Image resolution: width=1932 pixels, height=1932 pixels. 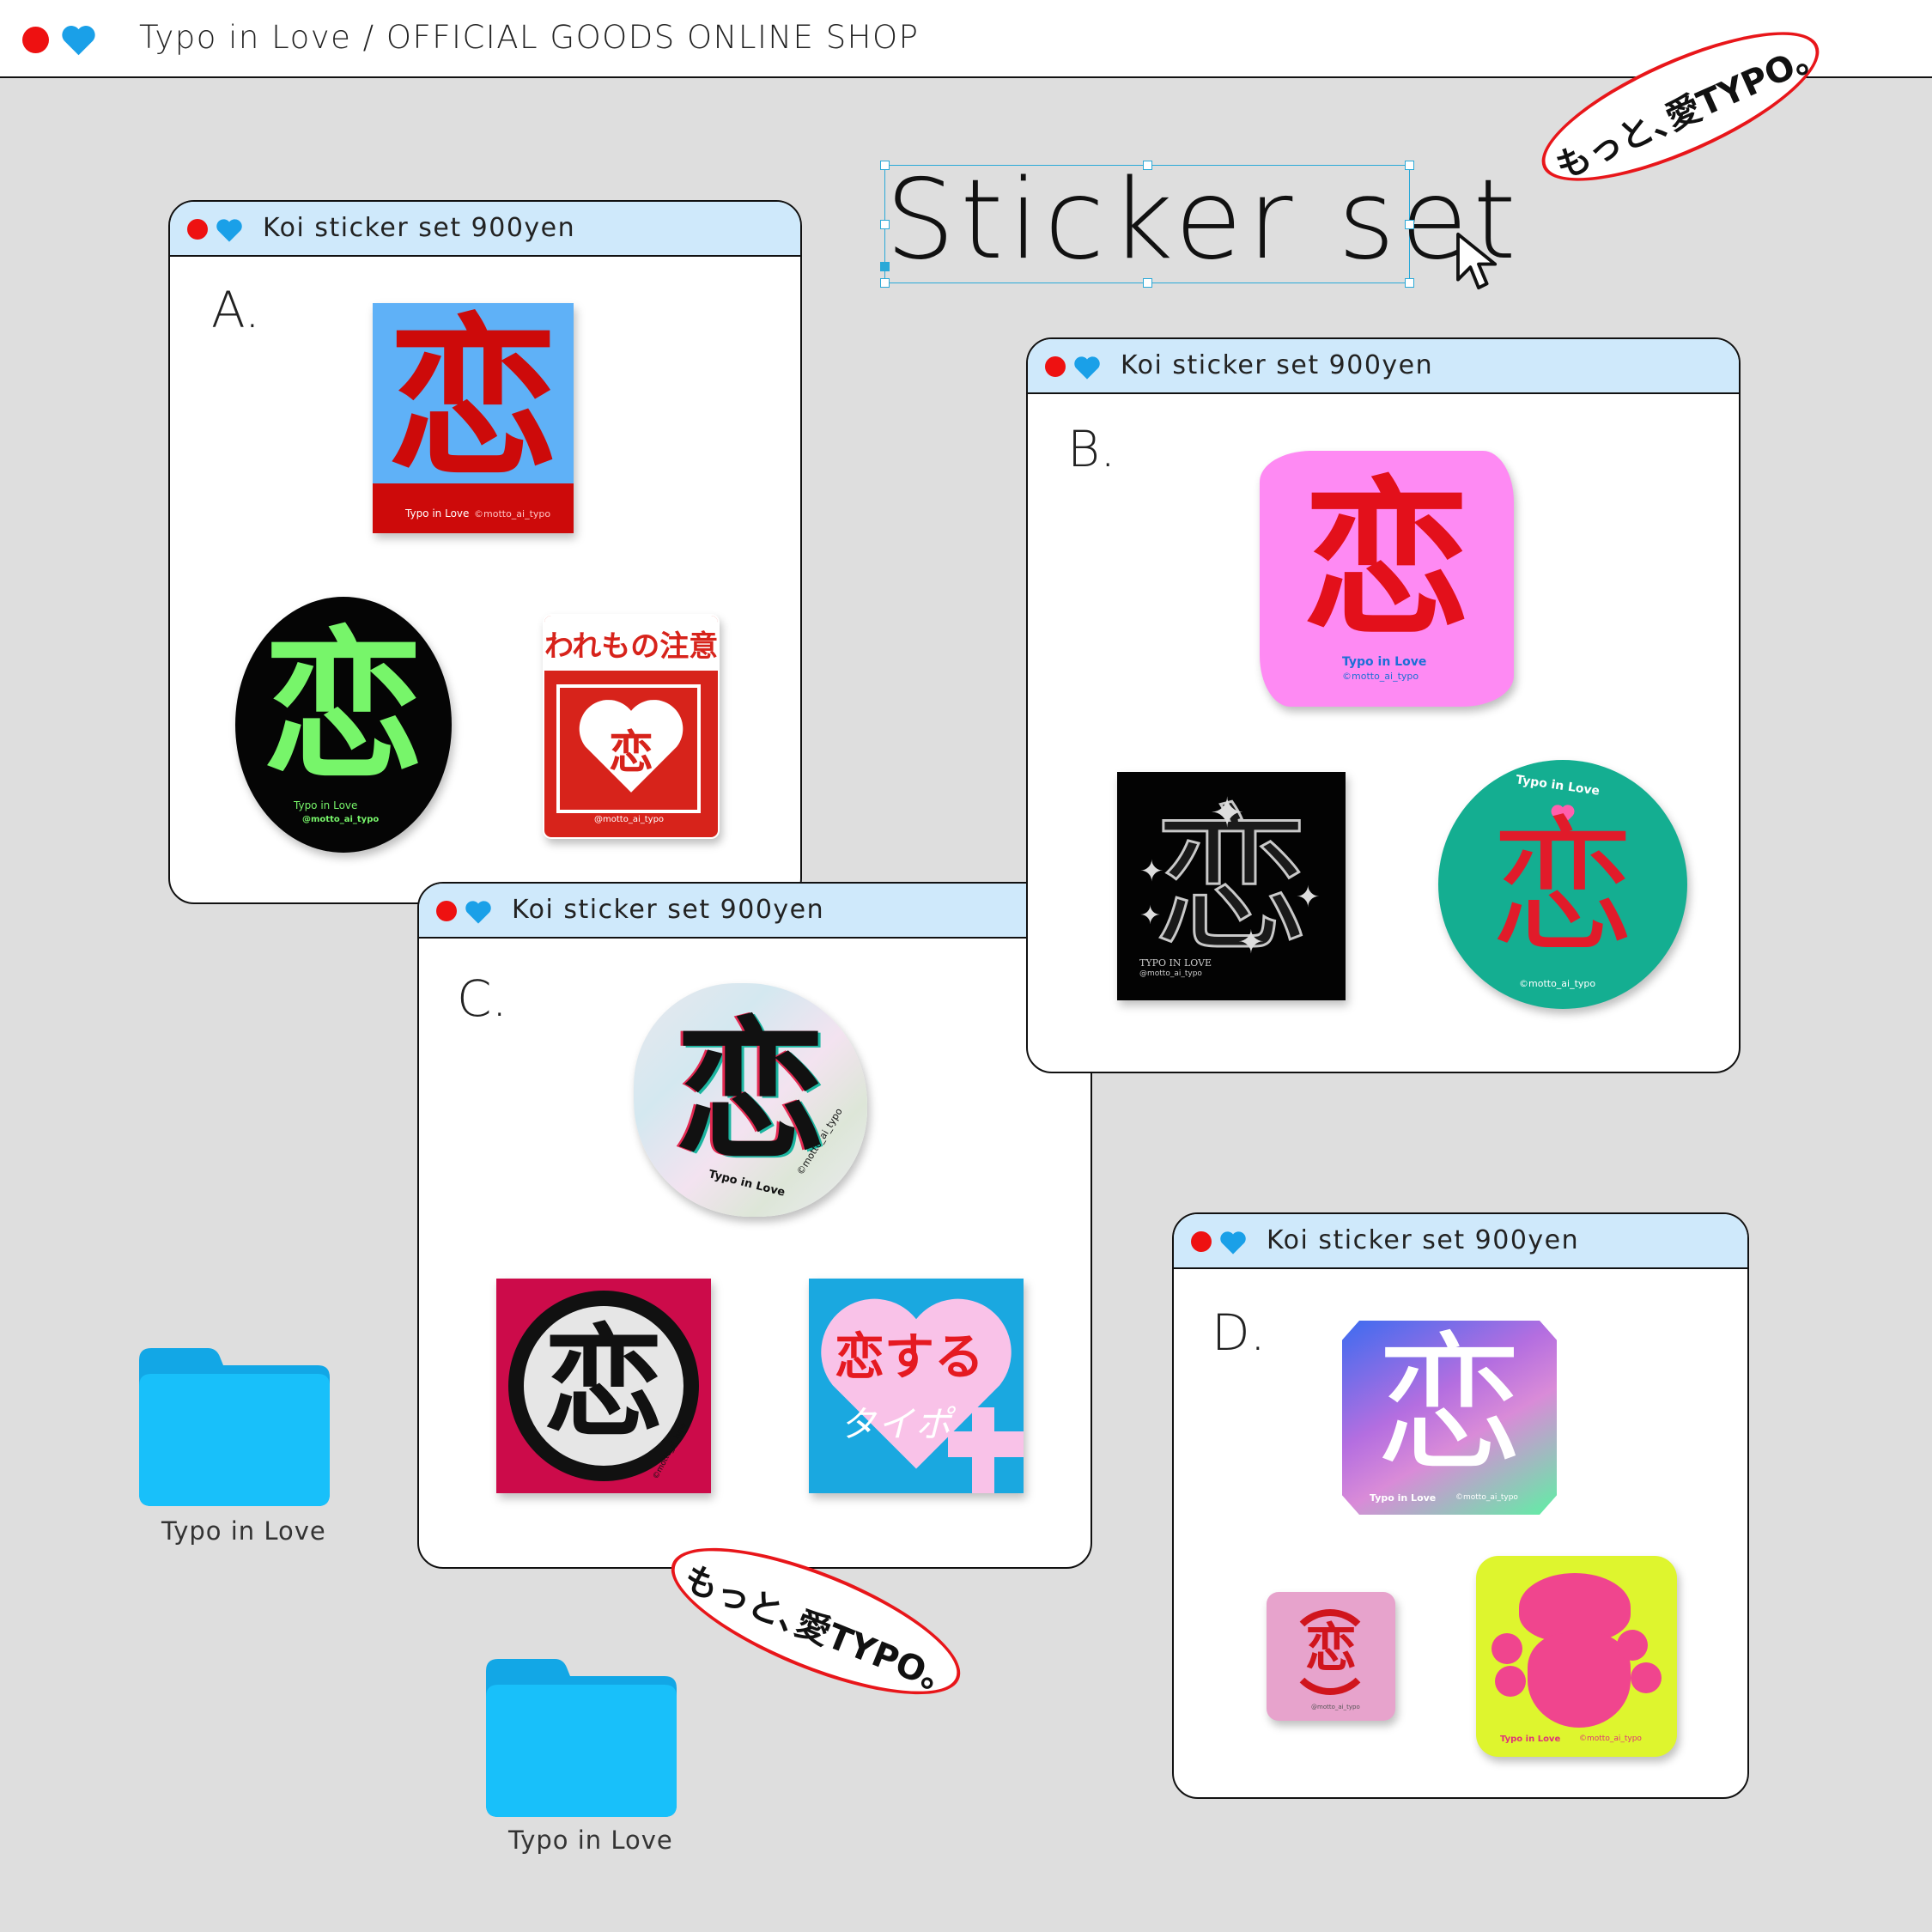 What do you see at coordinates (1232, 886) in the screenshot?
I see `sticker-black-sparkle-koi: 恋 ✦ ✦ ✦ ✦ ✦ TYPO IN LOVE @motto_ai_typo` at bounding box center [1232, 886].